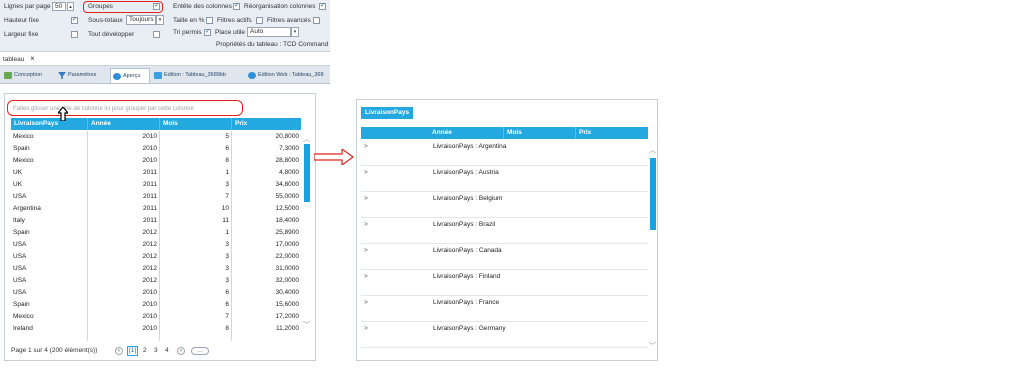 Image resolution: width=1024 pixels, height=371 pixels. Describe the element at coordinates (288, 75) in the screenshot. I see `tab-edition-web: Edition Web : Tableau_368` at that location.